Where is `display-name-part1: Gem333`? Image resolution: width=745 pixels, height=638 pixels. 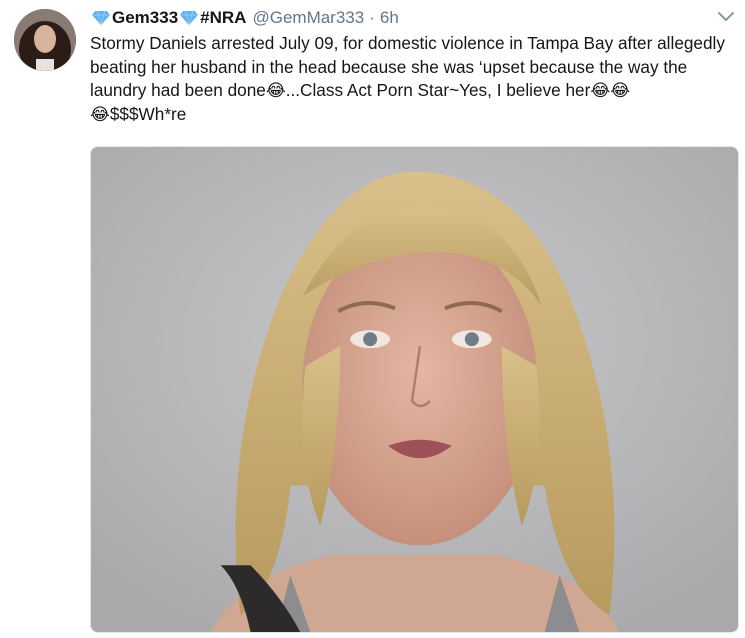 display-name-part1: Gem333 is located at coordinates (145, 17).